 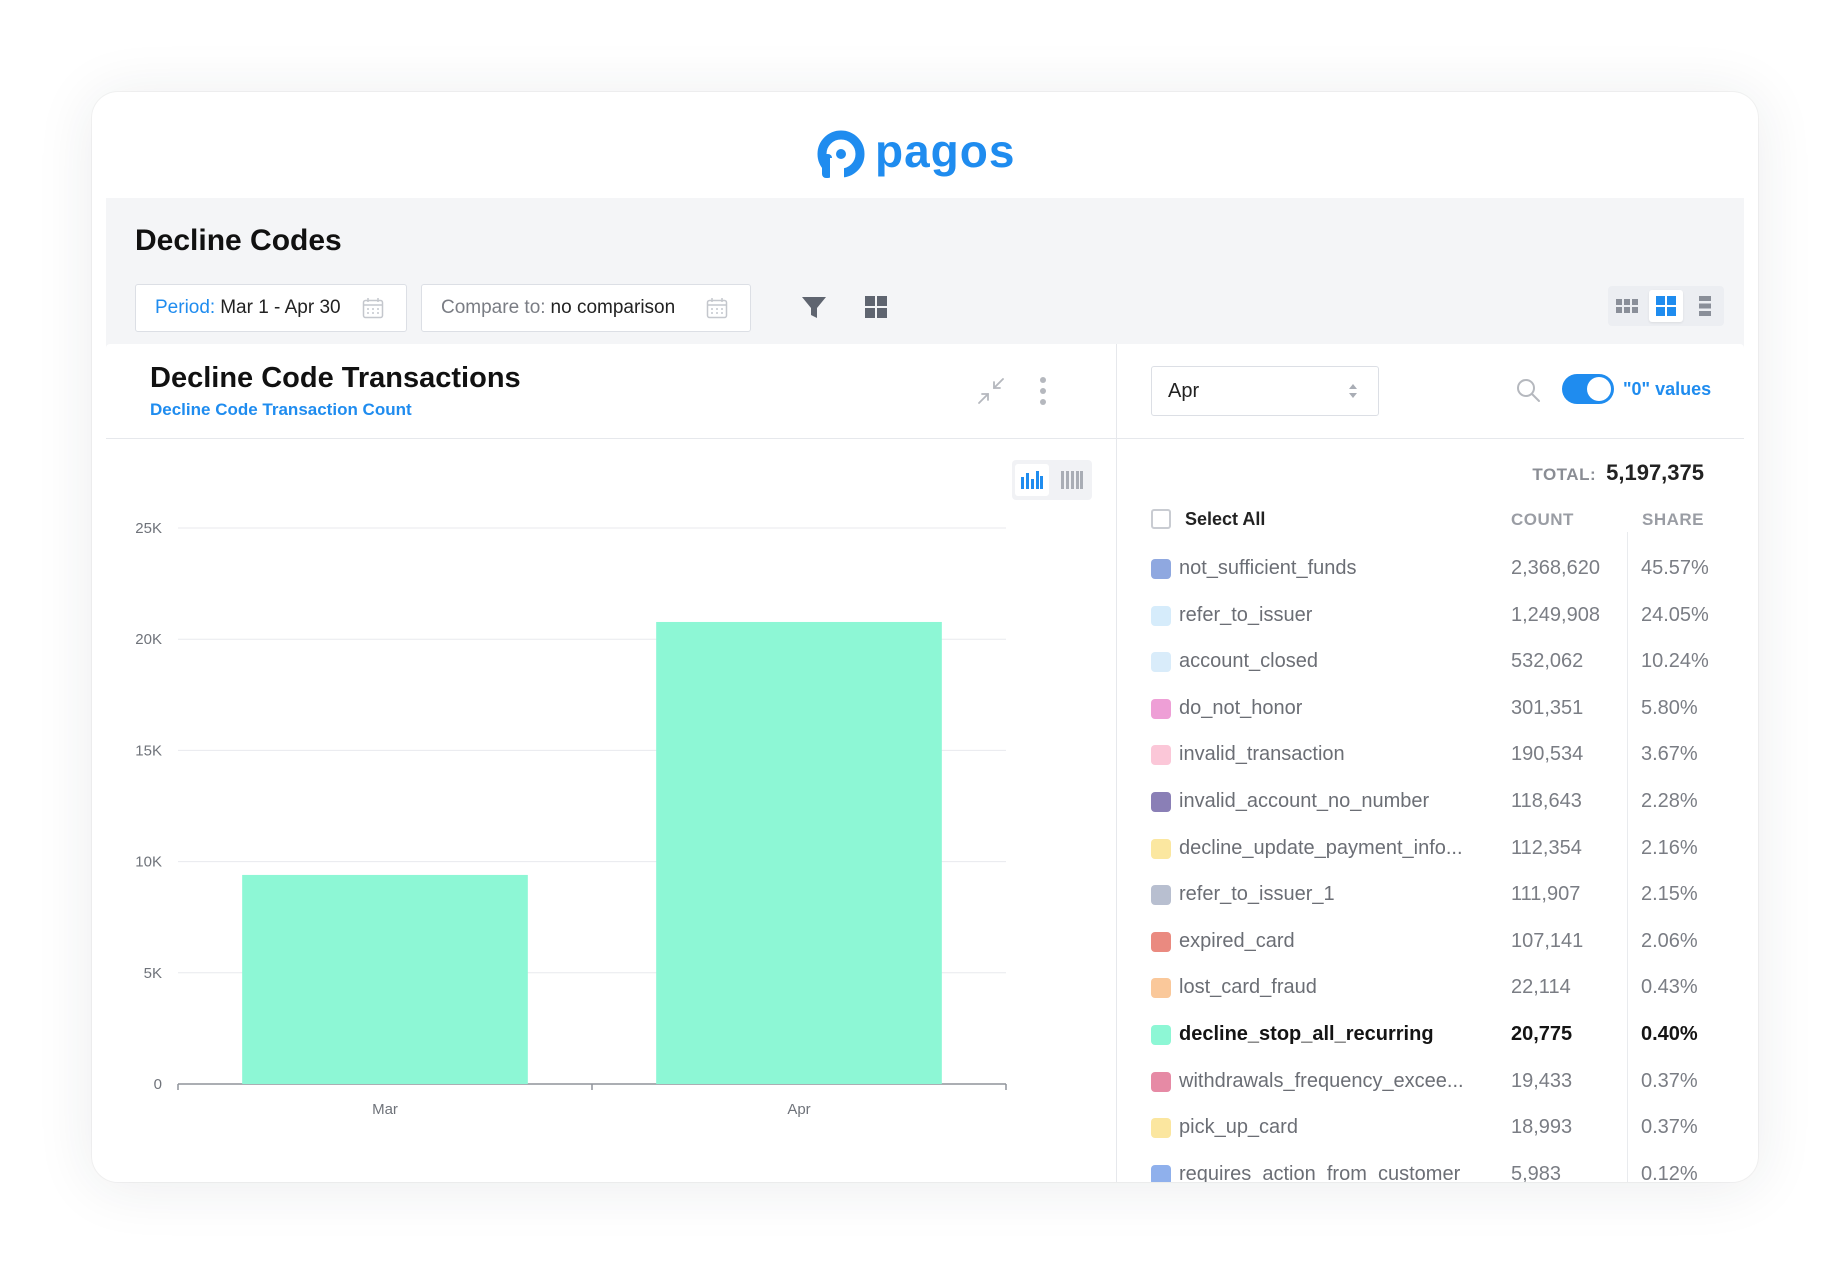 What do you see at coordinates (1564, 474) in the screenshot?
I see `total-label: TOTAL:` at bounding box center [1564, 474].